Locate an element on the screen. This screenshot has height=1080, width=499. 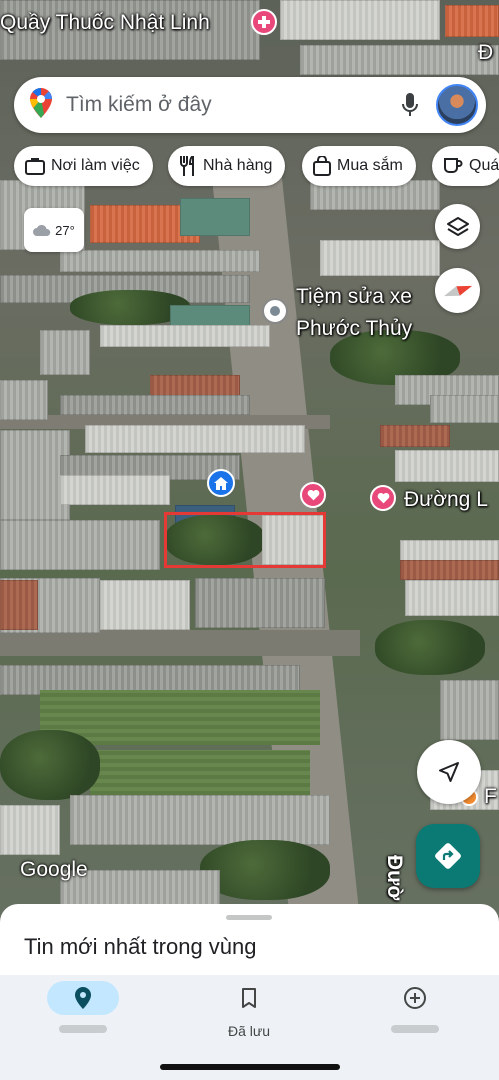
chip-restaurant-label: Nhà hàng is located at coordinates (238, 165).